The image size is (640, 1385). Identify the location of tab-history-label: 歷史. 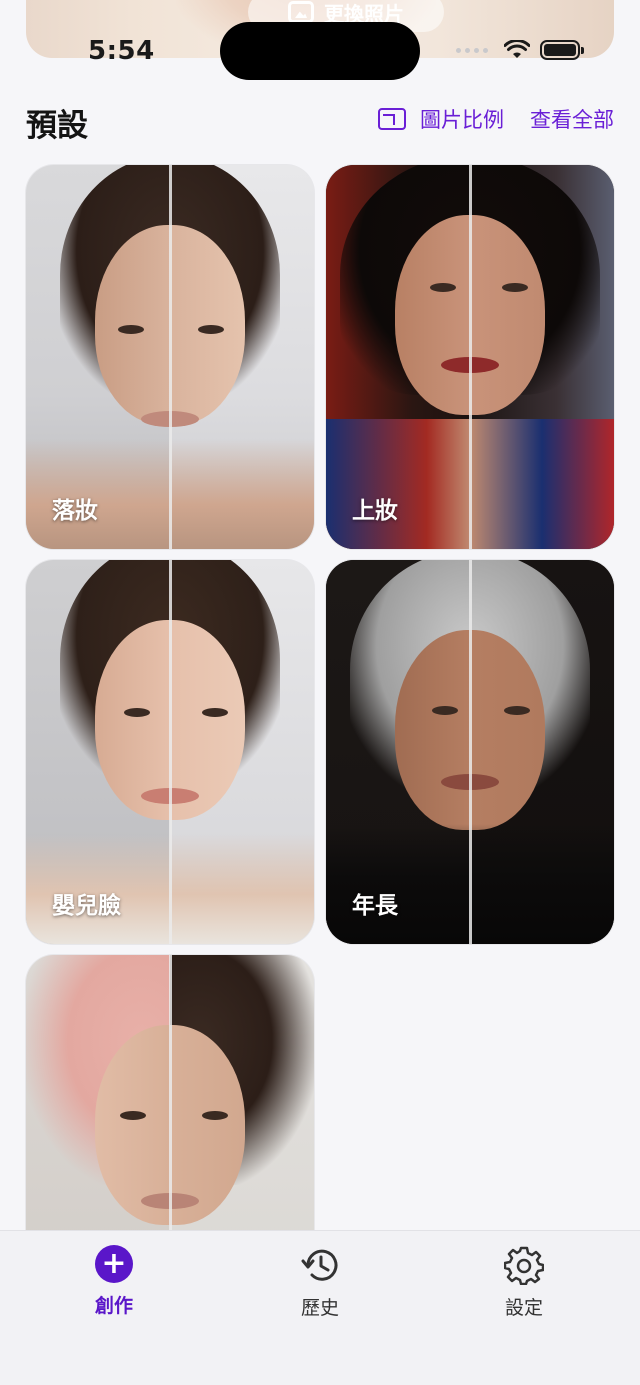
(319, 1308).